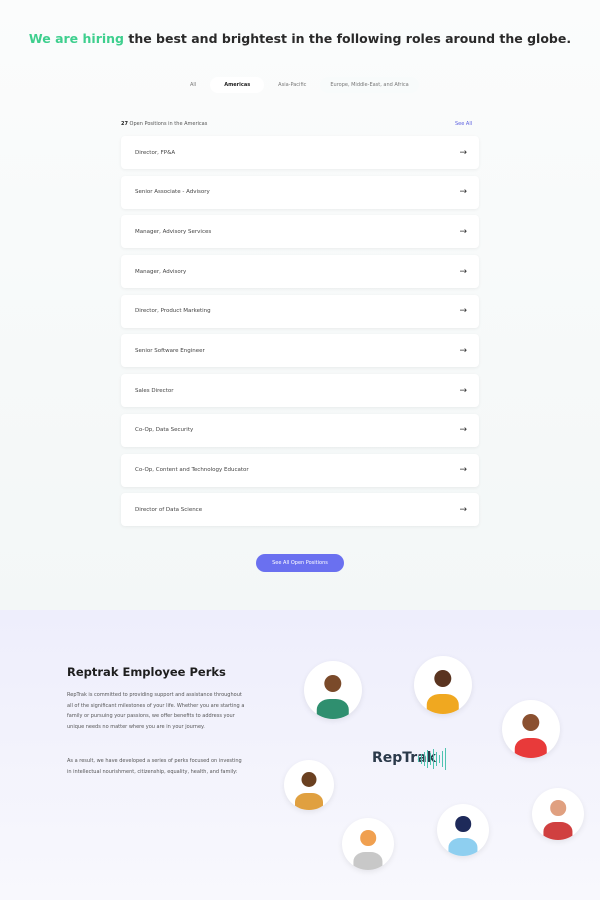 Image resolution: width=600 pixels, height=900 pixels. What do you see at coordinates (300, 272) in the screenshot?
I see `position-row: Manager, Advisory →` at bounding box center [300, 272].